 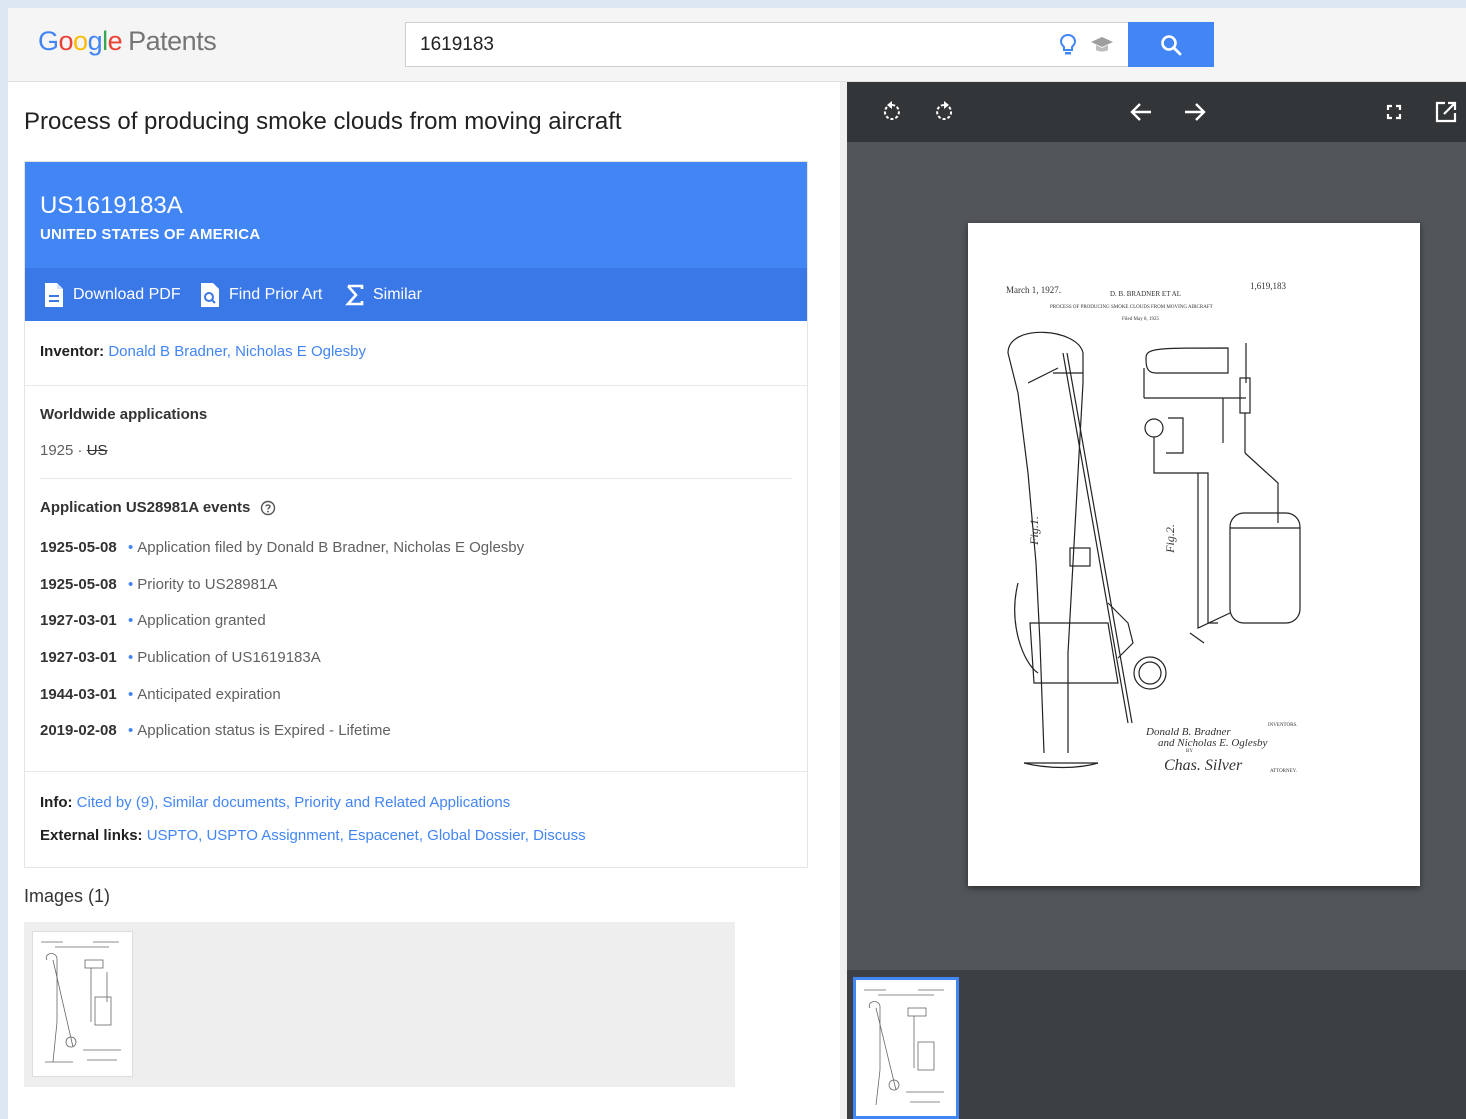 I want to click on find-prior-art-button: Find Prior Art, so click(x=260, y=294).